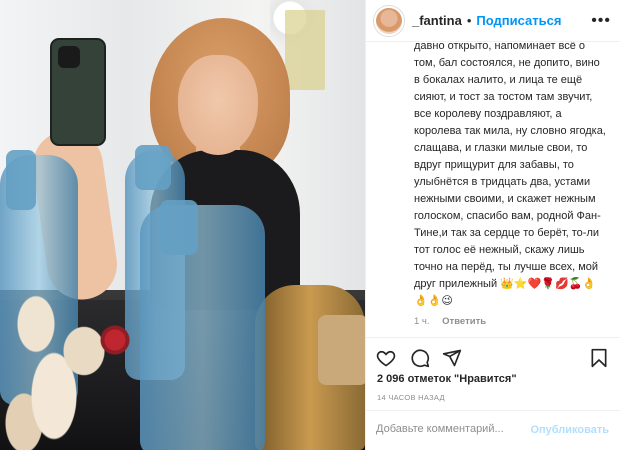  I want to click on glass-bottle, so click(202, 327).